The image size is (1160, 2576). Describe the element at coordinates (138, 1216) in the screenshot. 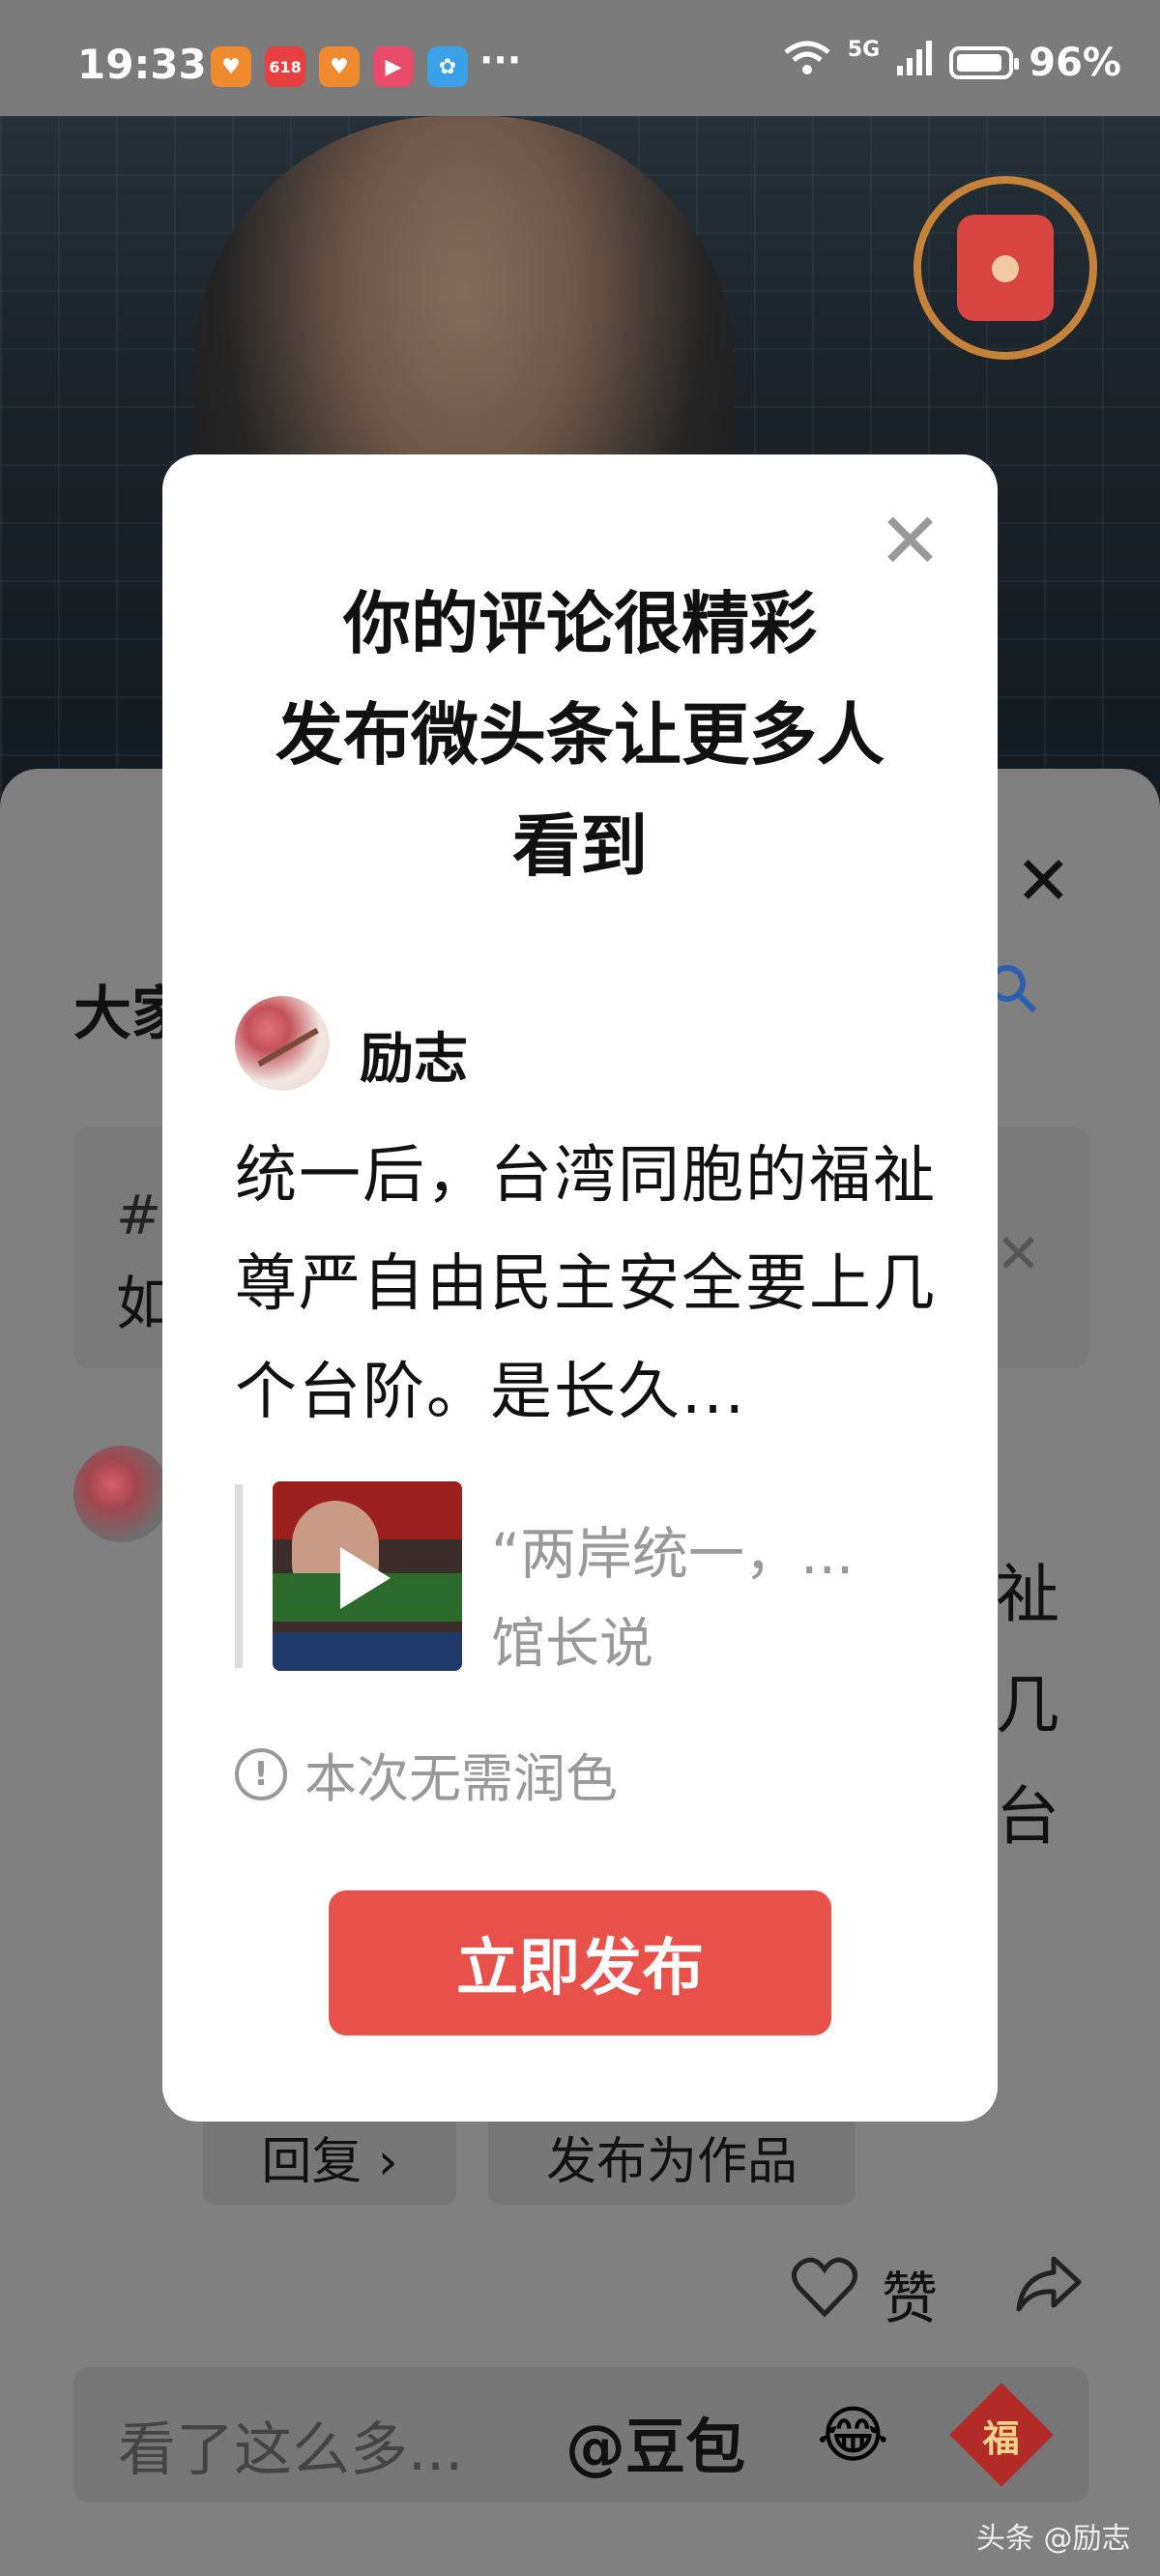

I see `topic-hash-icon: #` at that location.